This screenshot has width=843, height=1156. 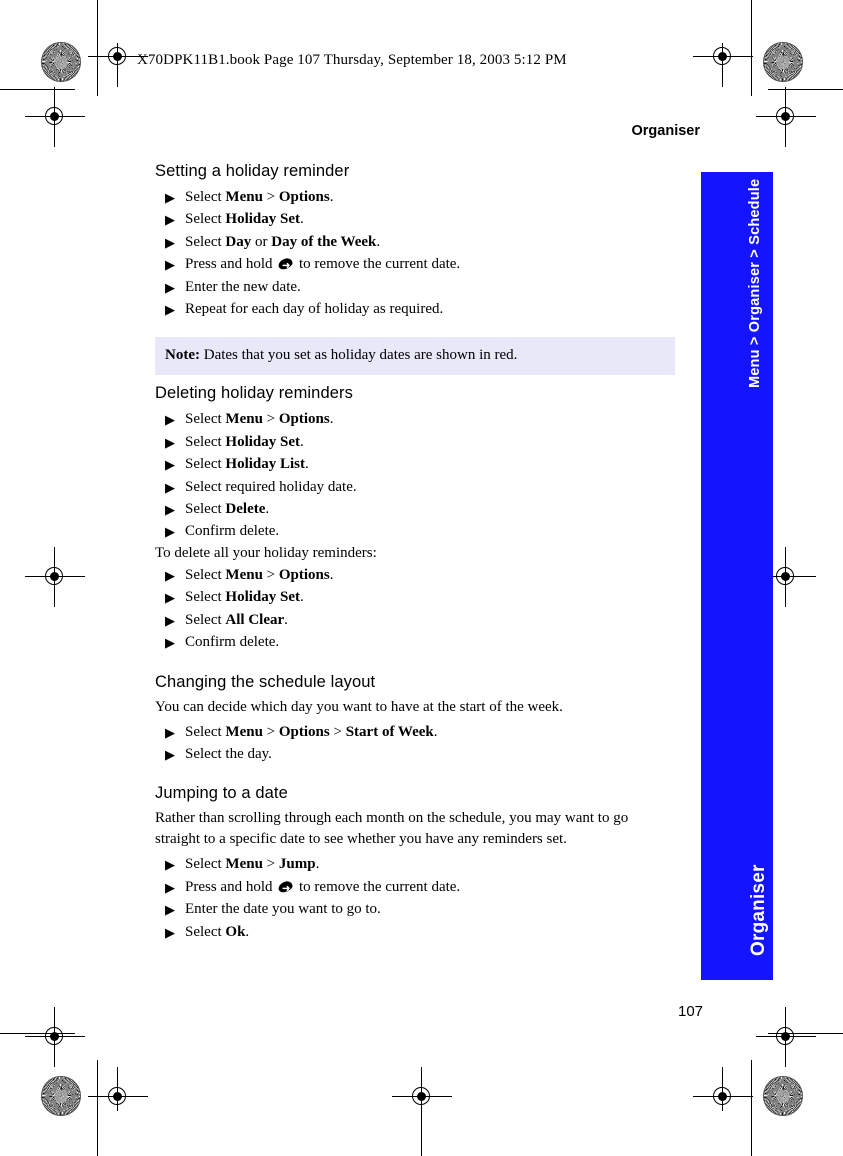 I want to click on crop-line-top-left-horizontal, so click(x=37, y=89).